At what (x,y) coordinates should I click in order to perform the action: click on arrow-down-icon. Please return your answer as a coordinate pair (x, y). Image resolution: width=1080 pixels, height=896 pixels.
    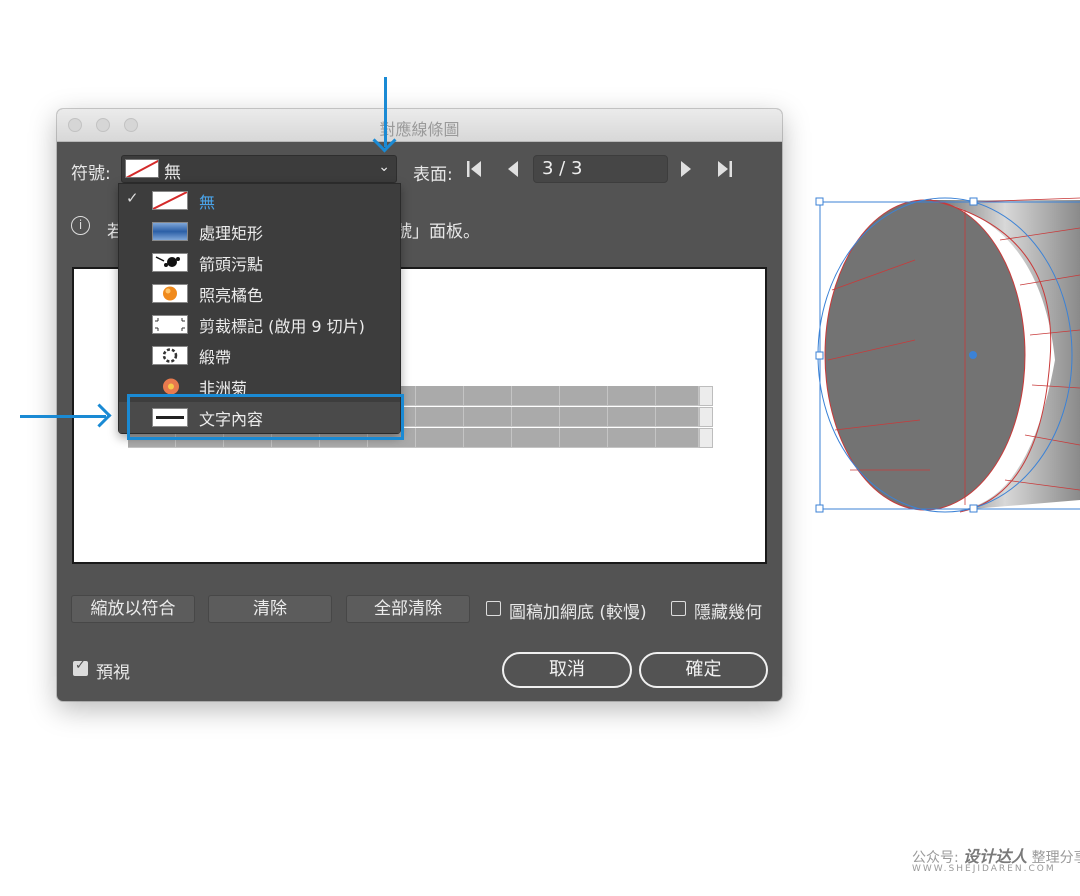
    Looking at the image, I should click on (385, 112).